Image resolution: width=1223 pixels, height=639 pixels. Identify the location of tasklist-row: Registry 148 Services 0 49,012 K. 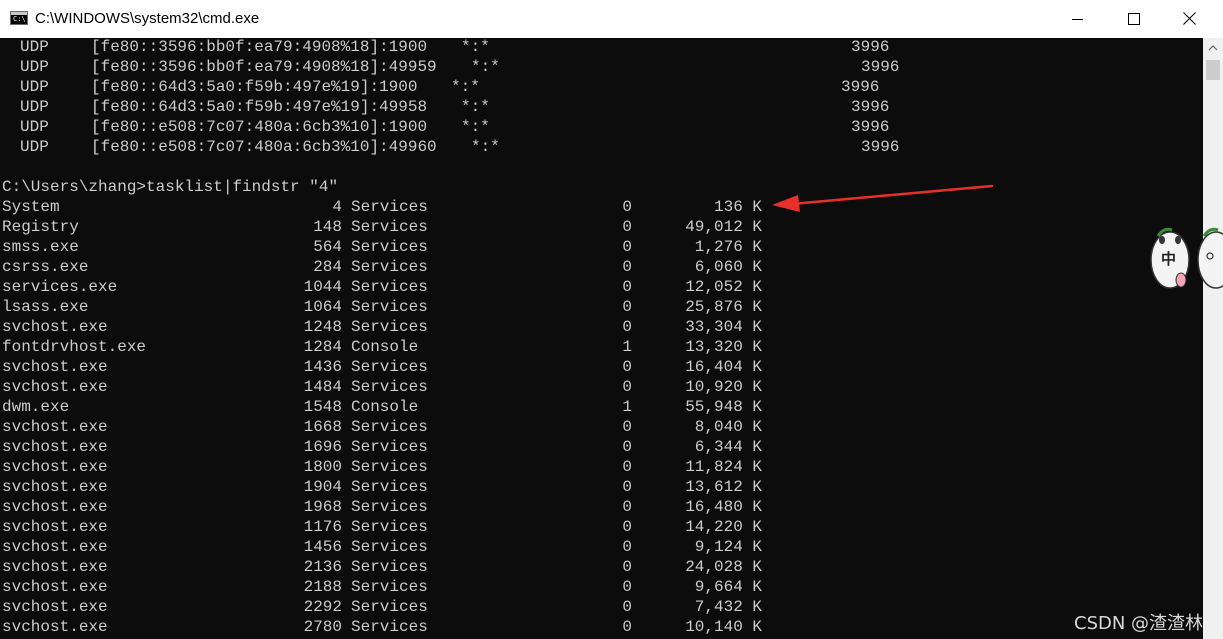
(382, 228).